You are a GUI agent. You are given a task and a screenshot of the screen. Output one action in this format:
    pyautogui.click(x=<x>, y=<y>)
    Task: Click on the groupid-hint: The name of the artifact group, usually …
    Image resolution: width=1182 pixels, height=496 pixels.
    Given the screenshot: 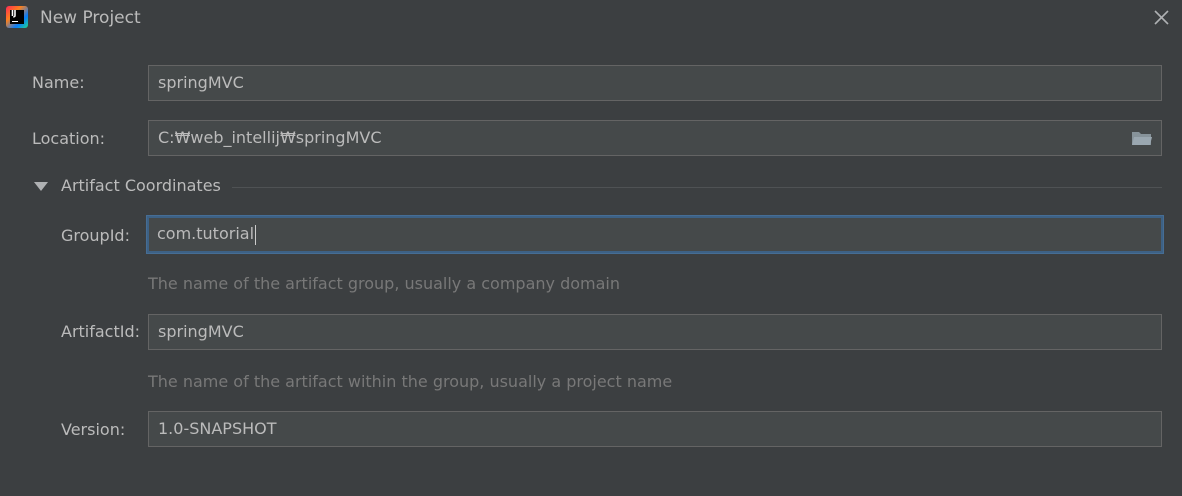 What is the action you would take?
    pyautogui.click(x=384, y=283)
    